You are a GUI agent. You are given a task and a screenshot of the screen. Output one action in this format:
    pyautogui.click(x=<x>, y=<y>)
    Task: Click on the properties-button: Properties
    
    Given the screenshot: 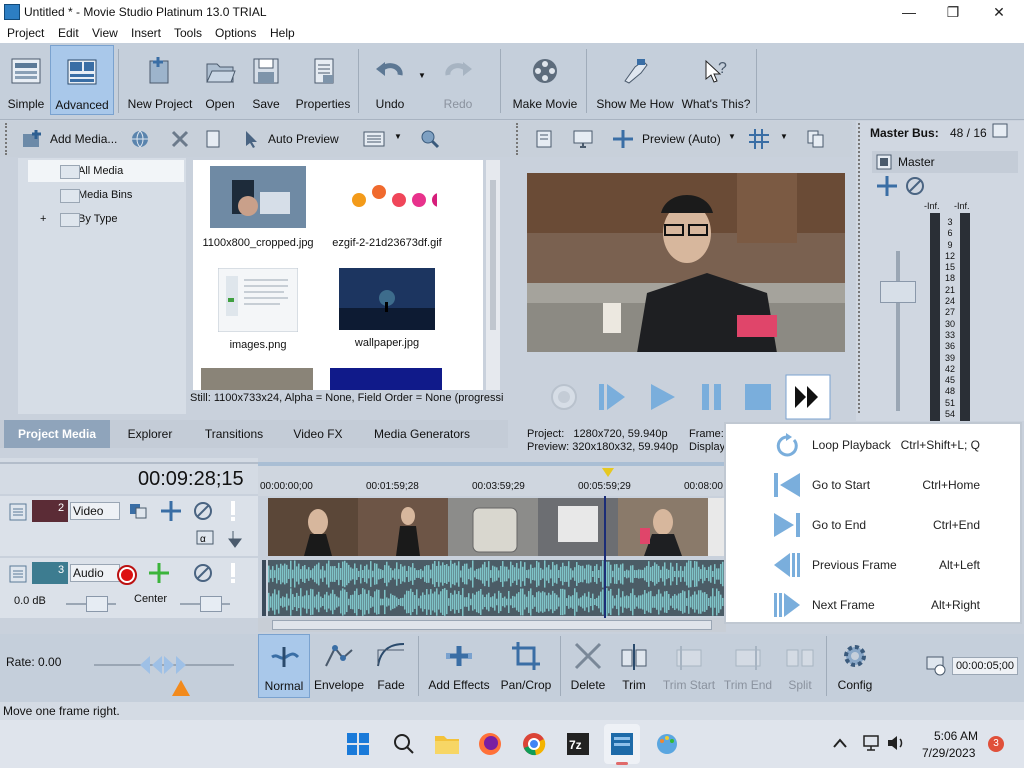 What is the action you would take?
    pyautogui.click(x=323, y=80)
    